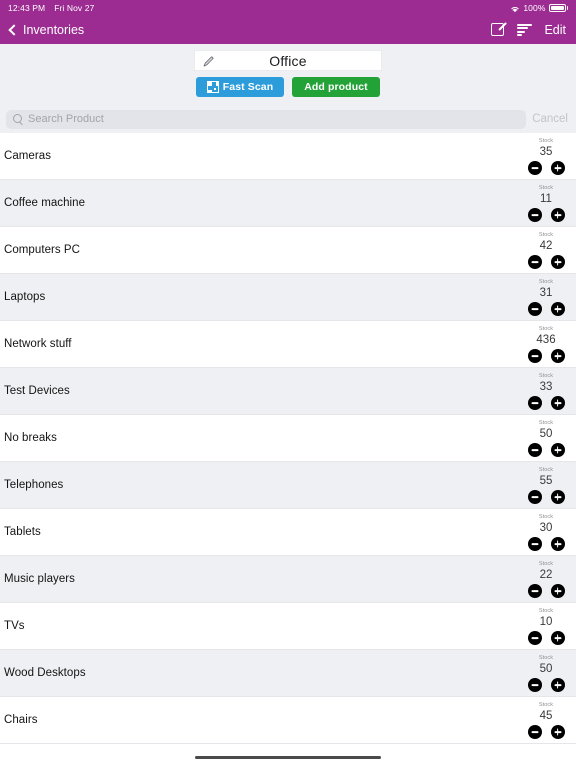 The height and width of the screenshot is (768, 576). I want to click on search-cancel-button: Cancel, so click(551, 119).